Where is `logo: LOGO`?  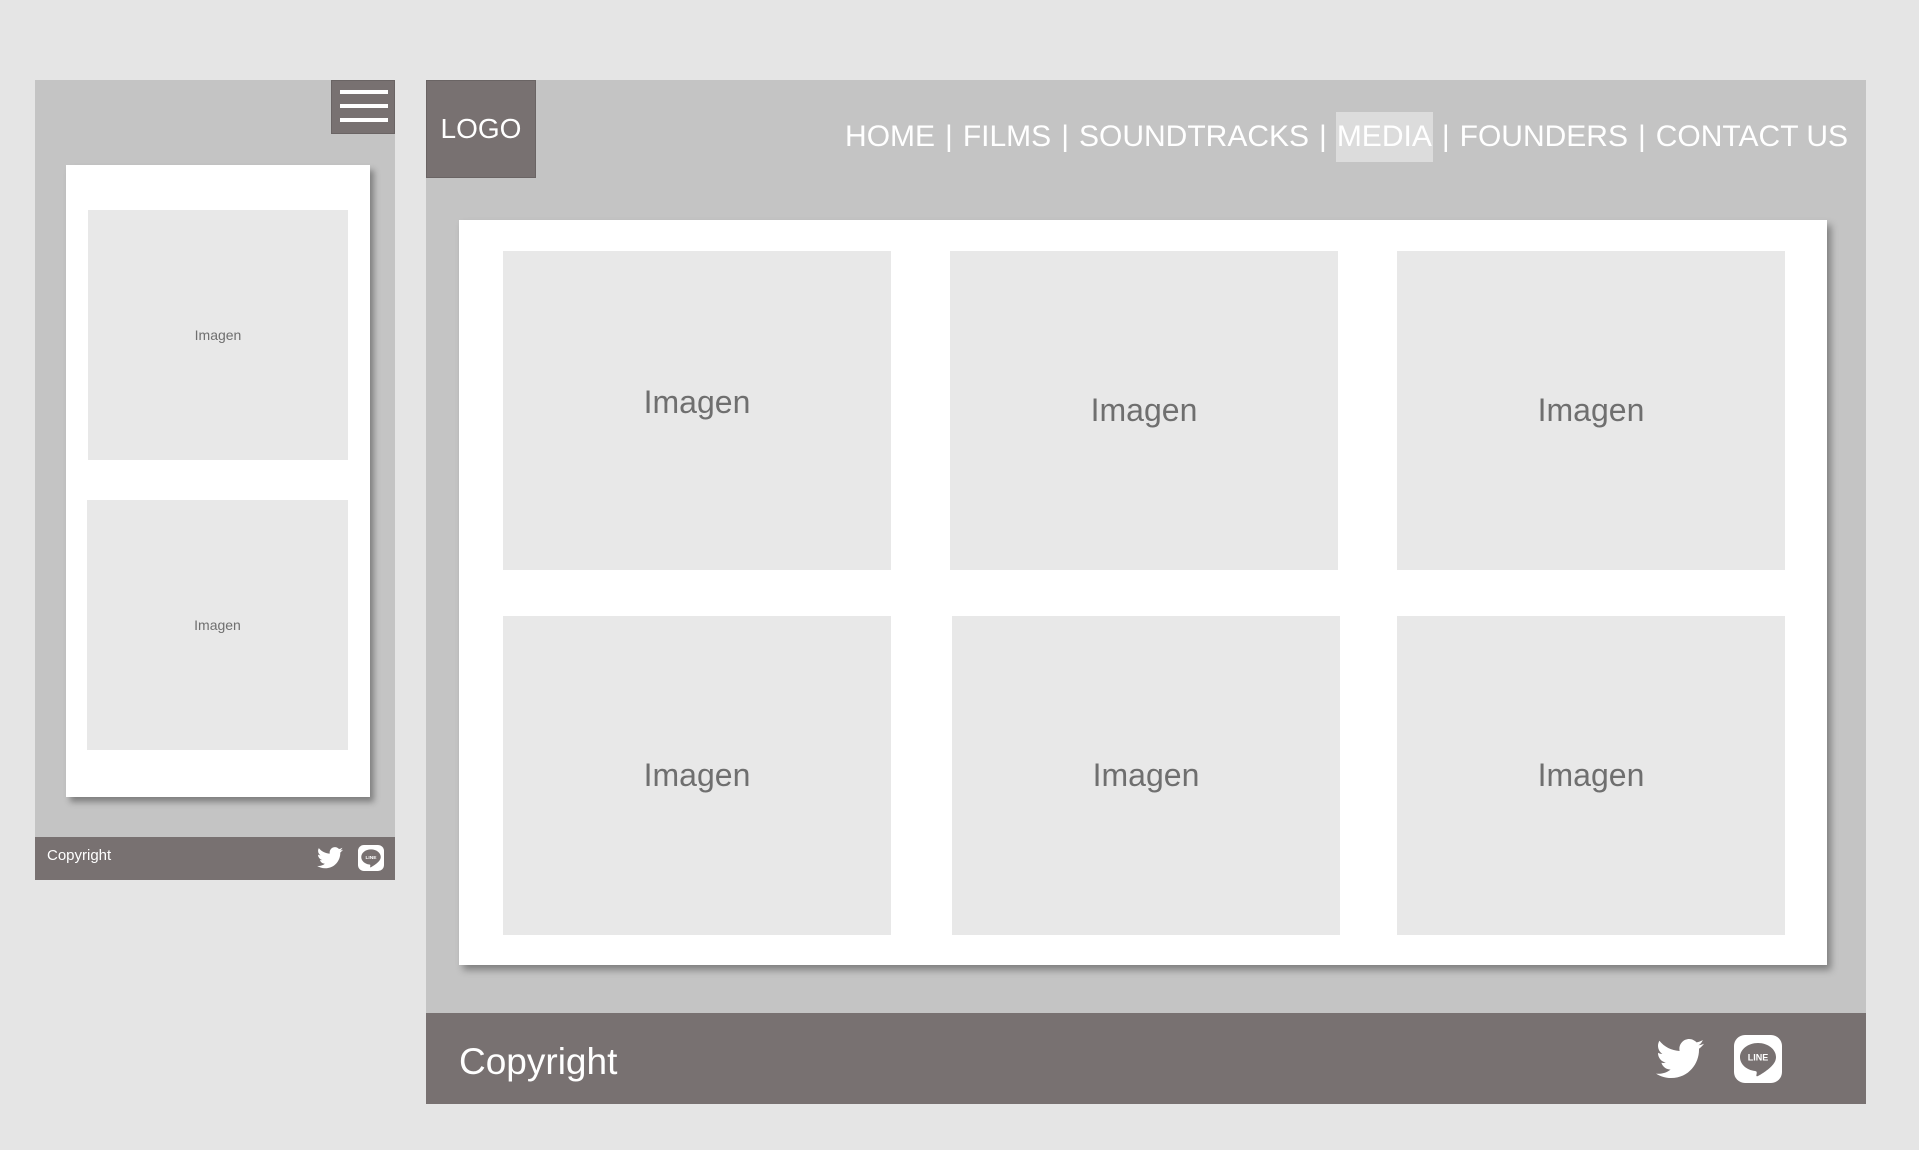
logo: LOGO is located at coordinates (481, 129).